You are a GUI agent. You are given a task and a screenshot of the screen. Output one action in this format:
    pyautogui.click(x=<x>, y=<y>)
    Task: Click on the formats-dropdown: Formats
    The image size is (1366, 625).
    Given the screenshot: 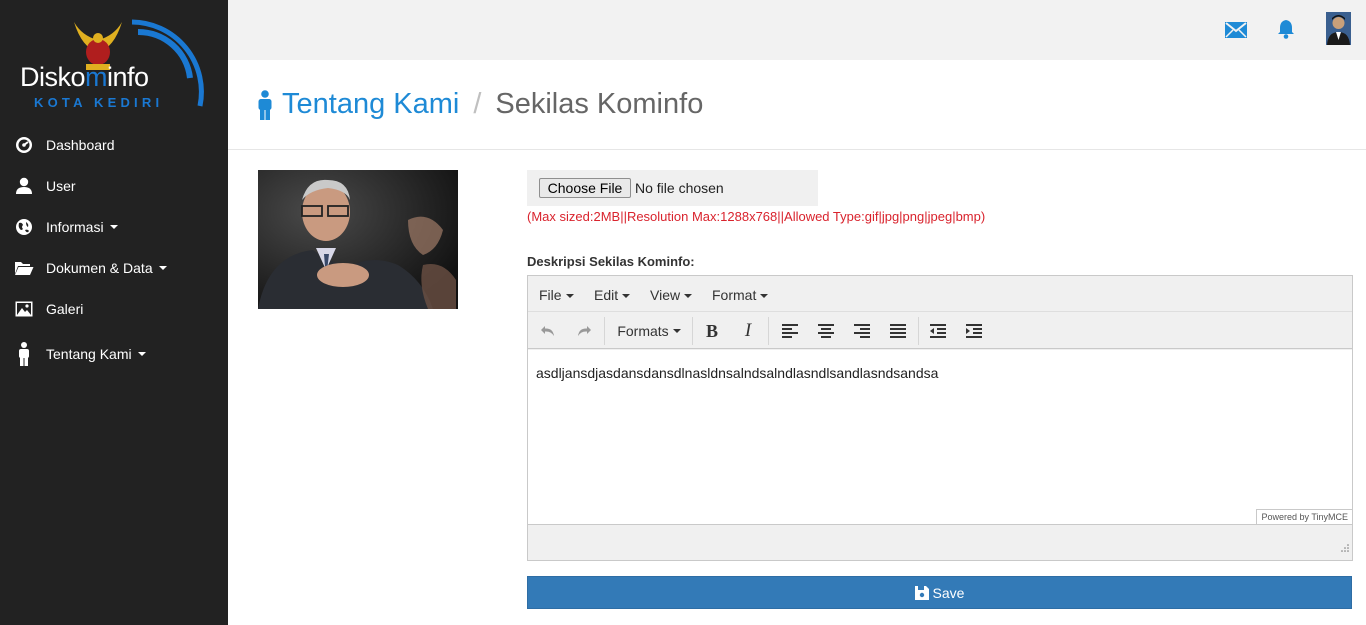 What is the action you would take?
    pyautogui.click(x=649, y=331)
    